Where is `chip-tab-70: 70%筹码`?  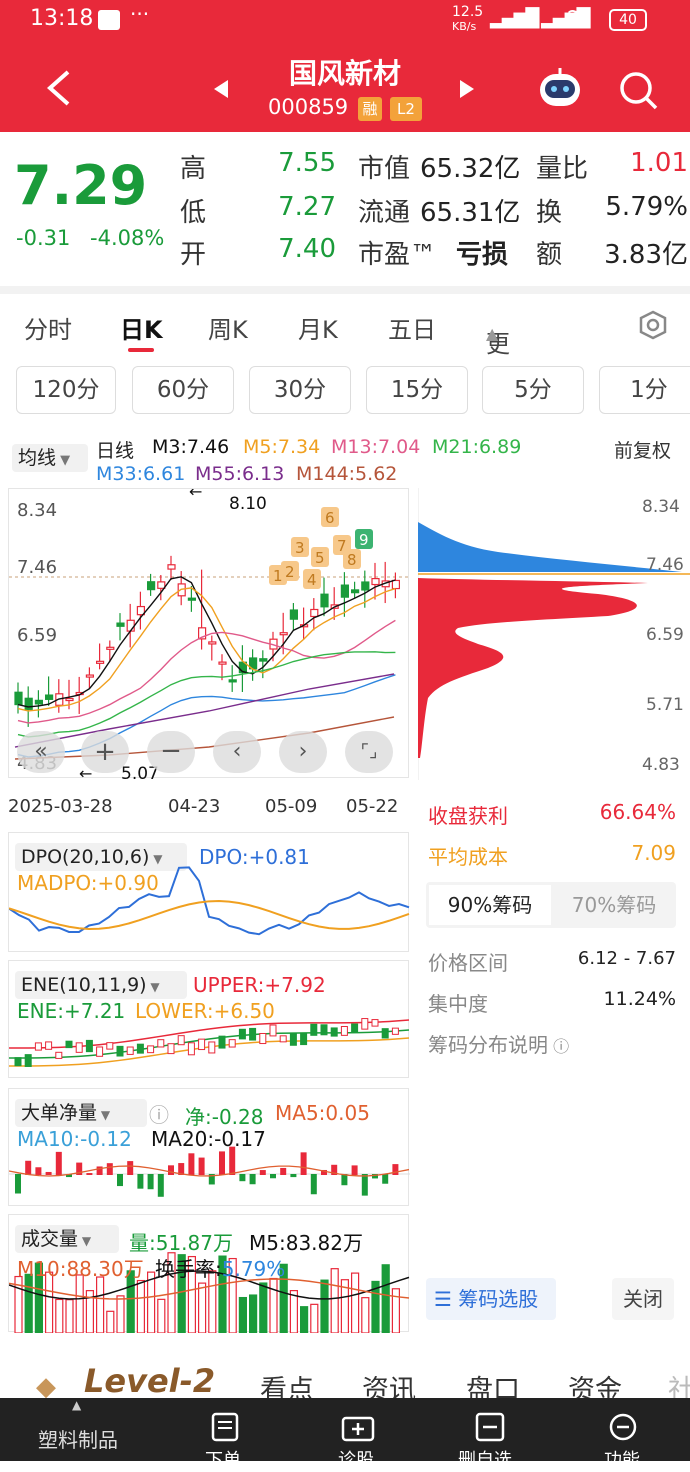 chip-tab-70: 70%筹码 is located at coordinates (614, 905).